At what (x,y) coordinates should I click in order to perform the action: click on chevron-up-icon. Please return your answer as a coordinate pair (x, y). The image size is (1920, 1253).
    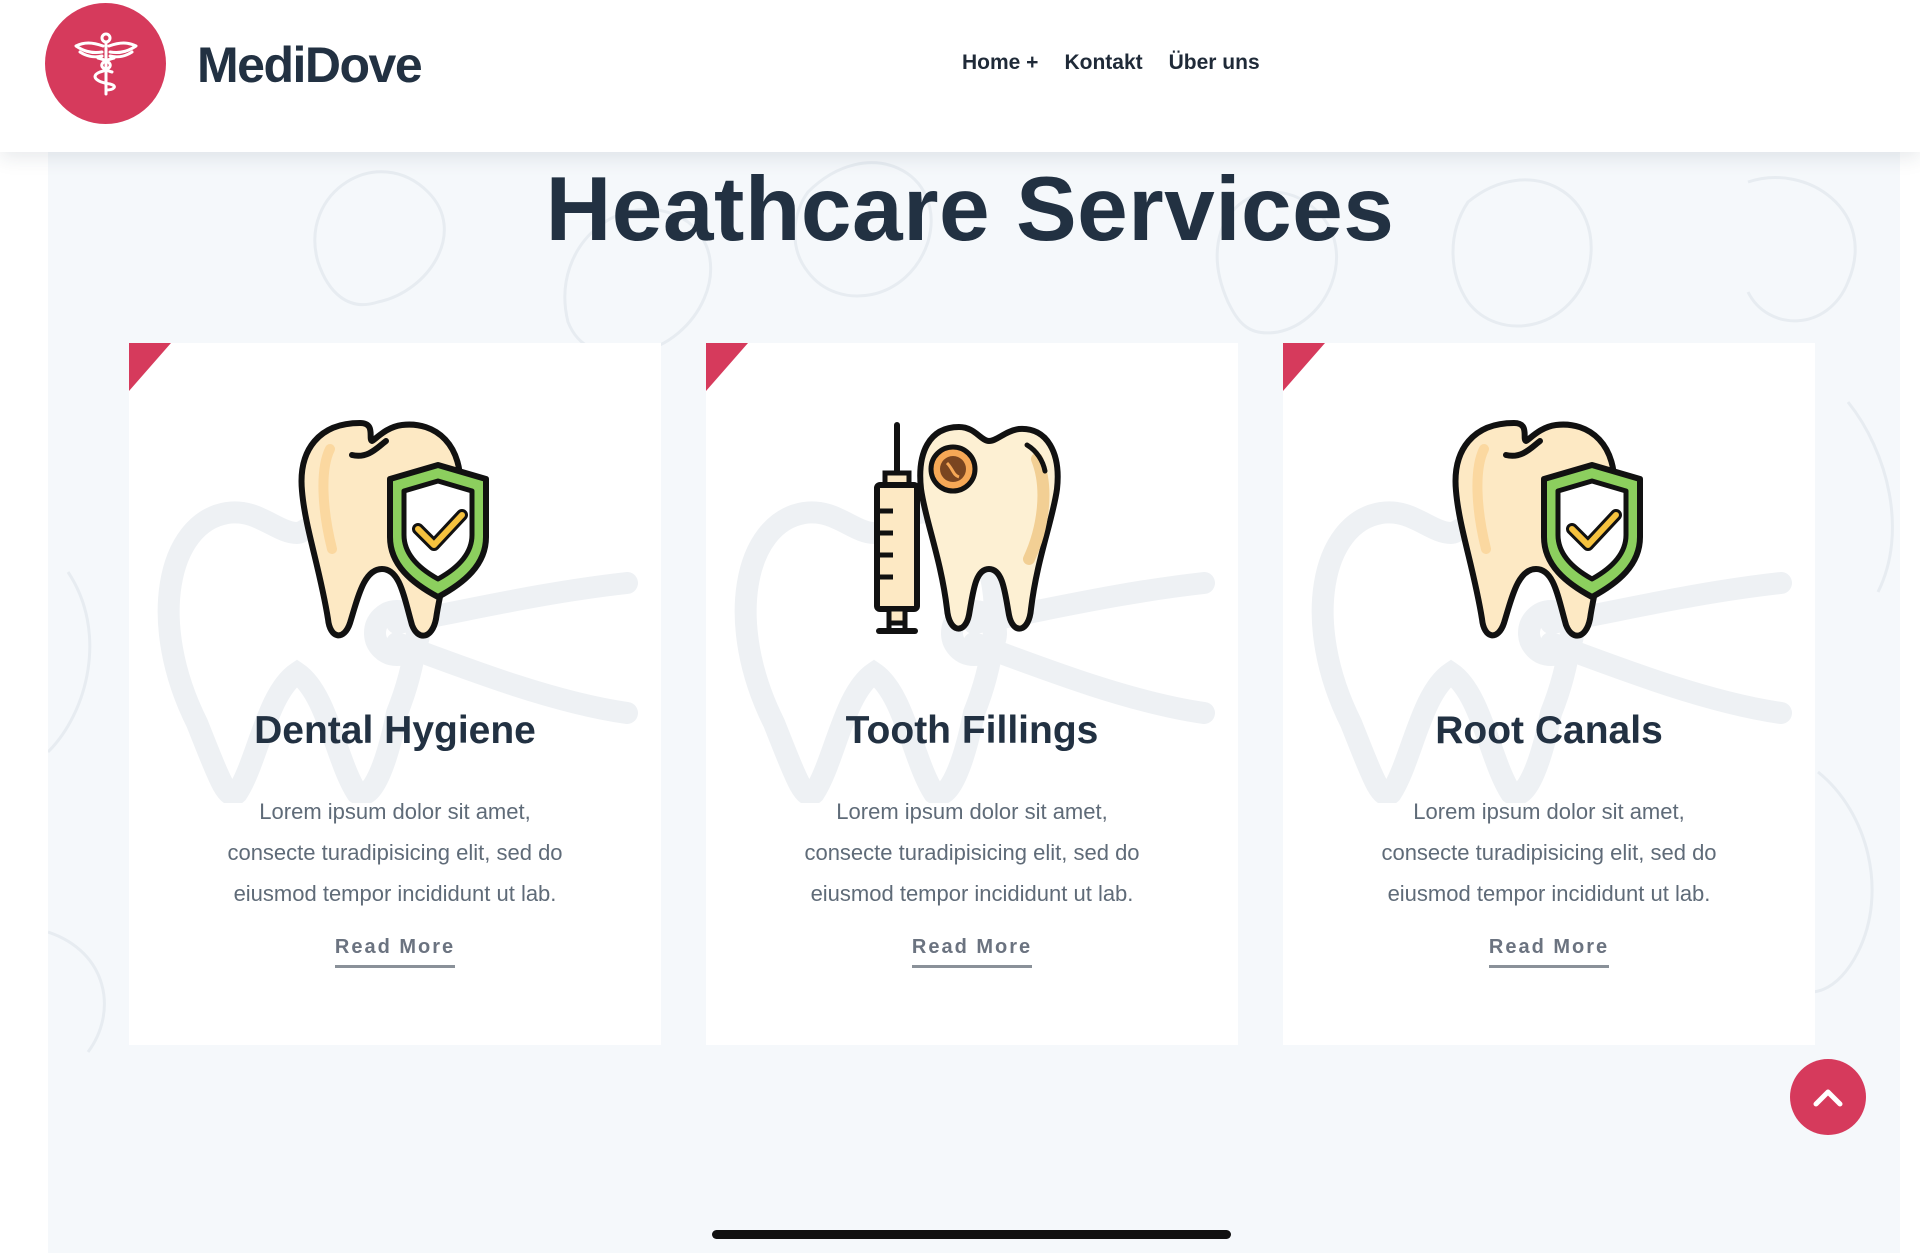
    Looking at the image, I should click on (1828, 1098).